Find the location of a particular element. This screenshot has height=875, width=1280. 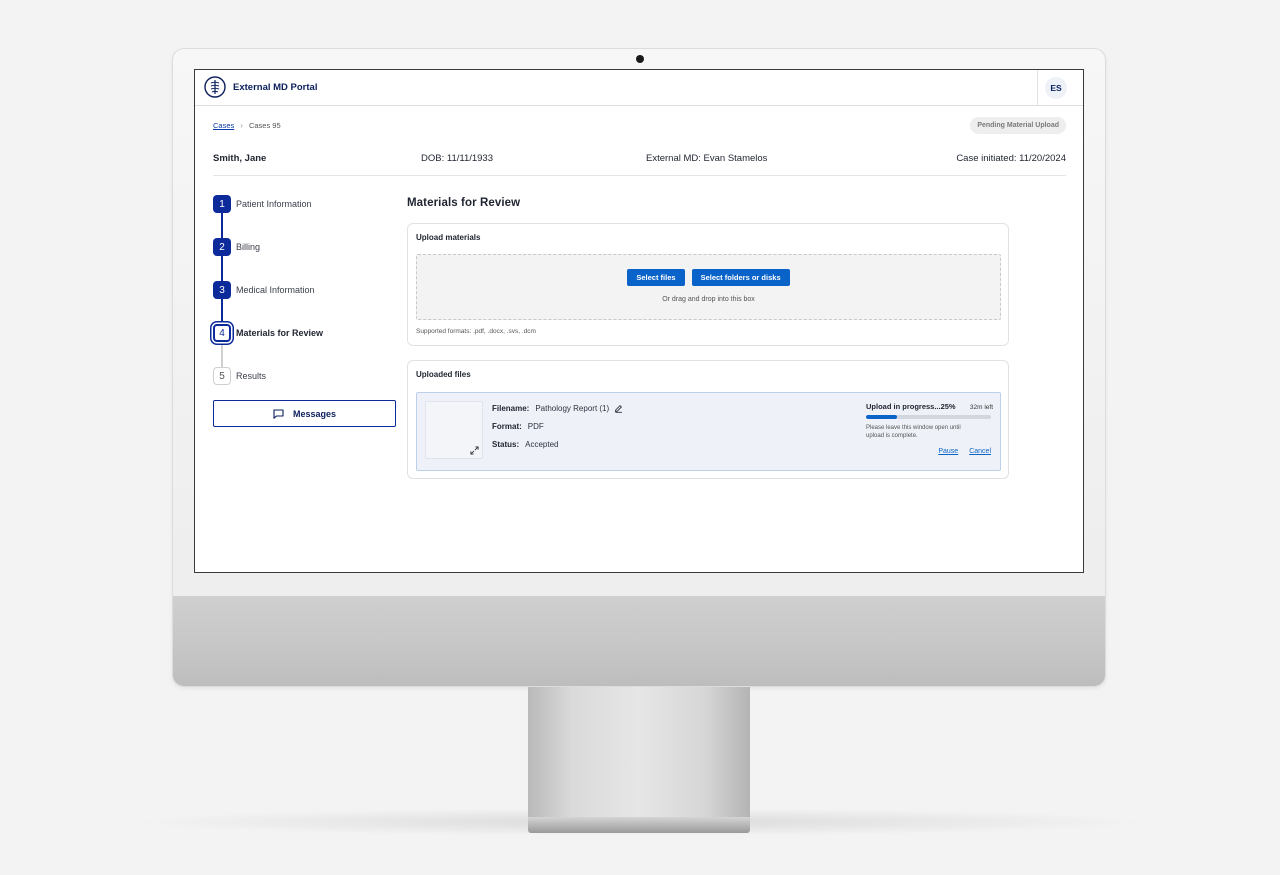

patient-dob: DOB: 11/11/1933 is located at coordinates (457, 158).